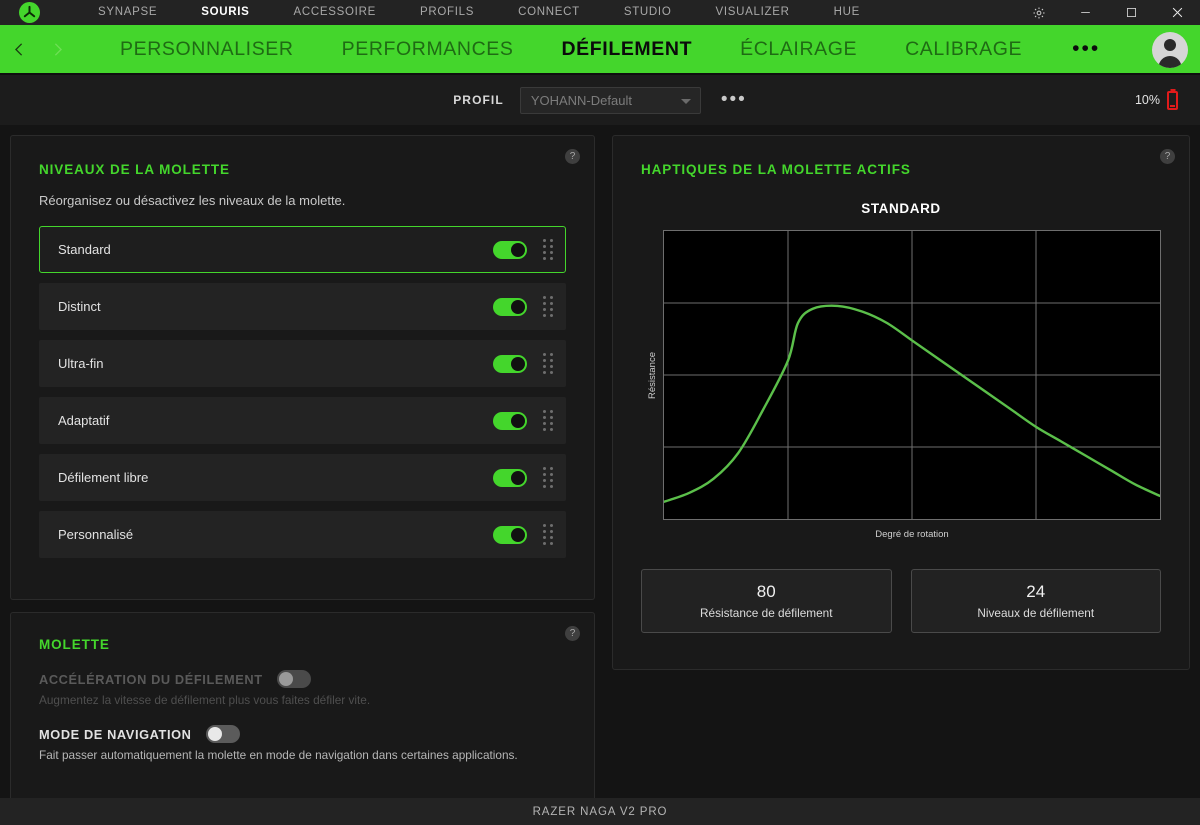 Image resolution: width=1200 pixels, height=825 pixels. I want to click on battery-icon, so click(1172, 100).